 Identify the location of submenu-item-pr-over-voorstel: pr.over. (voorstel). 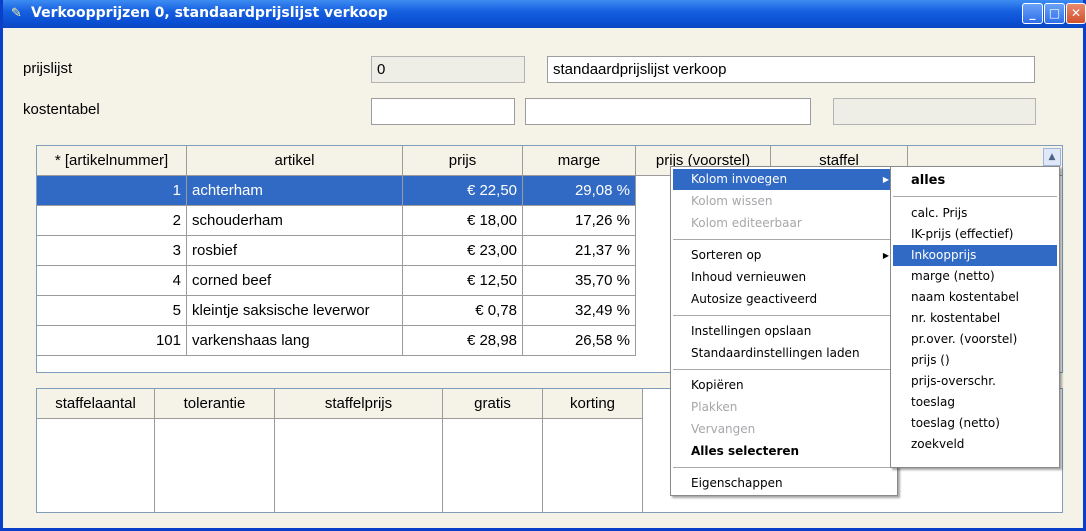
(975, 339).